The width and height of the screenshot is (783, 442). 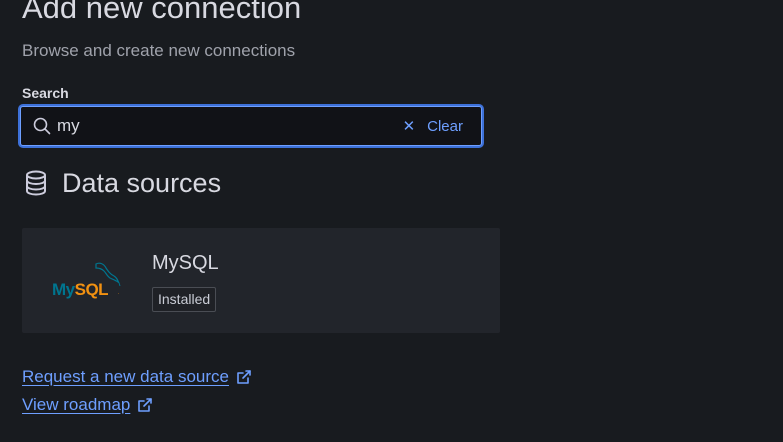 What do you see at coordinates (142, 183) in the screenshot?
I see `section-title: Data sources` at bounding box center [142, 183].